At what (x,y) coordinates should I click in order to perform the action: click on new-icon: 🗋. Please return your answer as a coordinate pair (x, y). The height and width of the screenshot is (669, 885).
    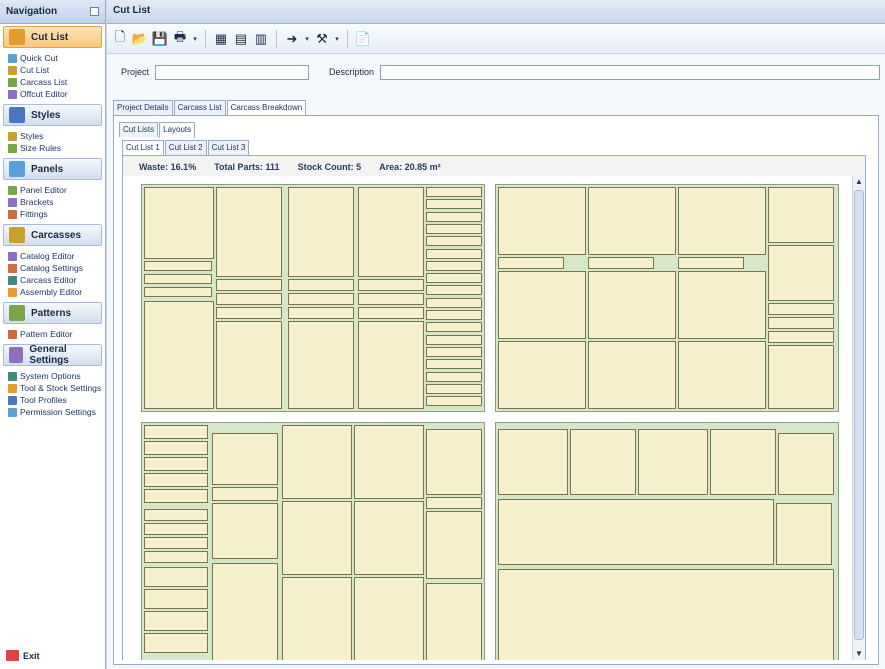
    Looking at the image, I should click on (120, 38).